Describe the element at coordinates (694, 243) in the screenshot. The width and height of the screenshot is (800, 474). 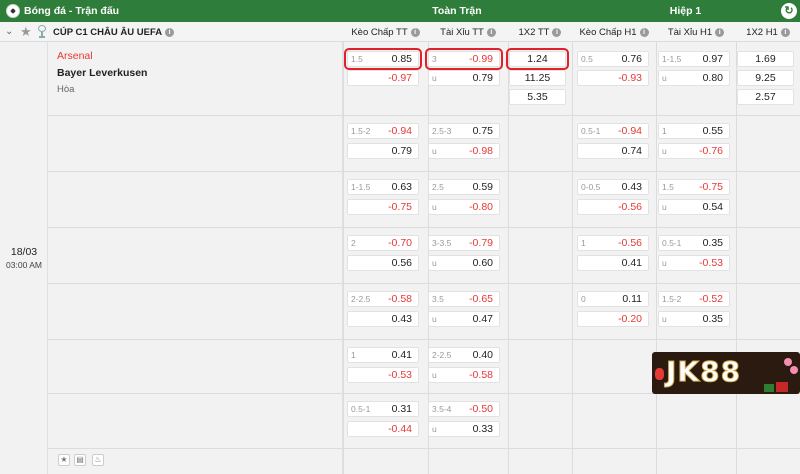
I see `odds-cell: 0.5-1 0.35` at that location.